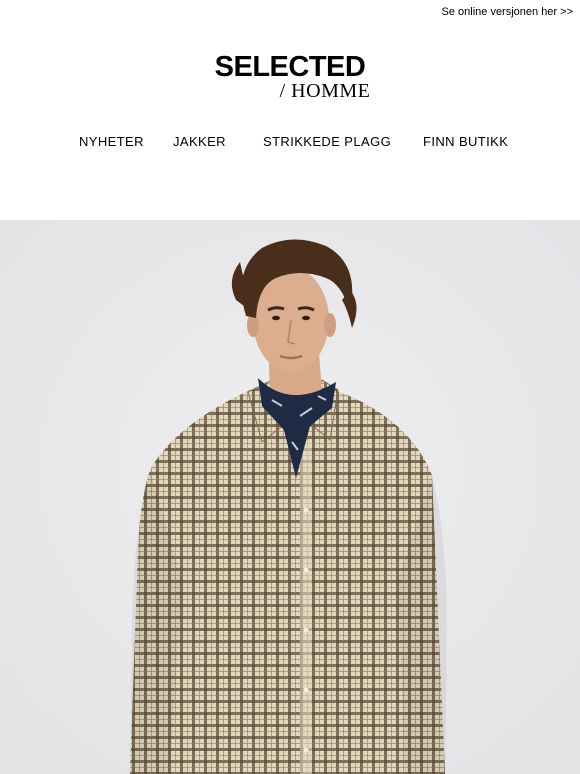 This screenshot has width=580, height=774. What do you see at coordinates (111, 141) in the screenshot?
I see `nav-item-nyheter: NYHETER` at bounding box center [111, 141].